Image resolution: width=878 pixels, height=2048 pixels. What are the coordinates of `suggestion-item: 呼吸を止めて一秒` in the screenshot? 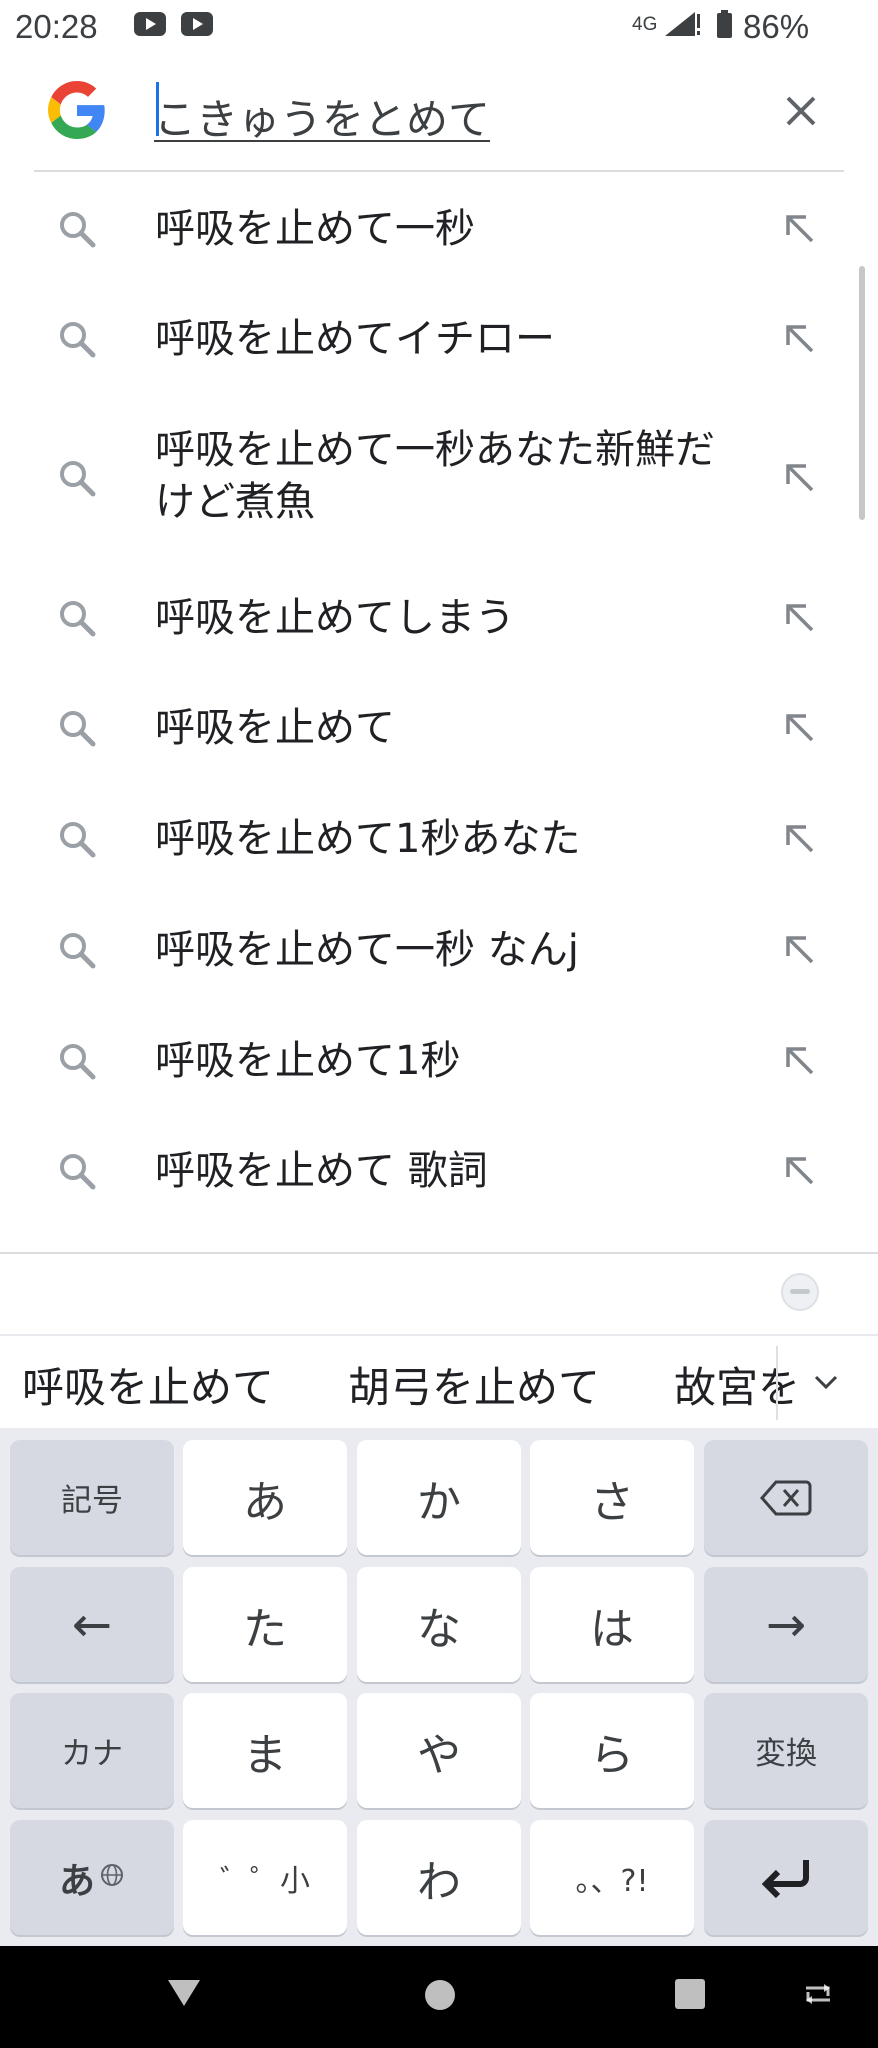 It's located at (439, 229).